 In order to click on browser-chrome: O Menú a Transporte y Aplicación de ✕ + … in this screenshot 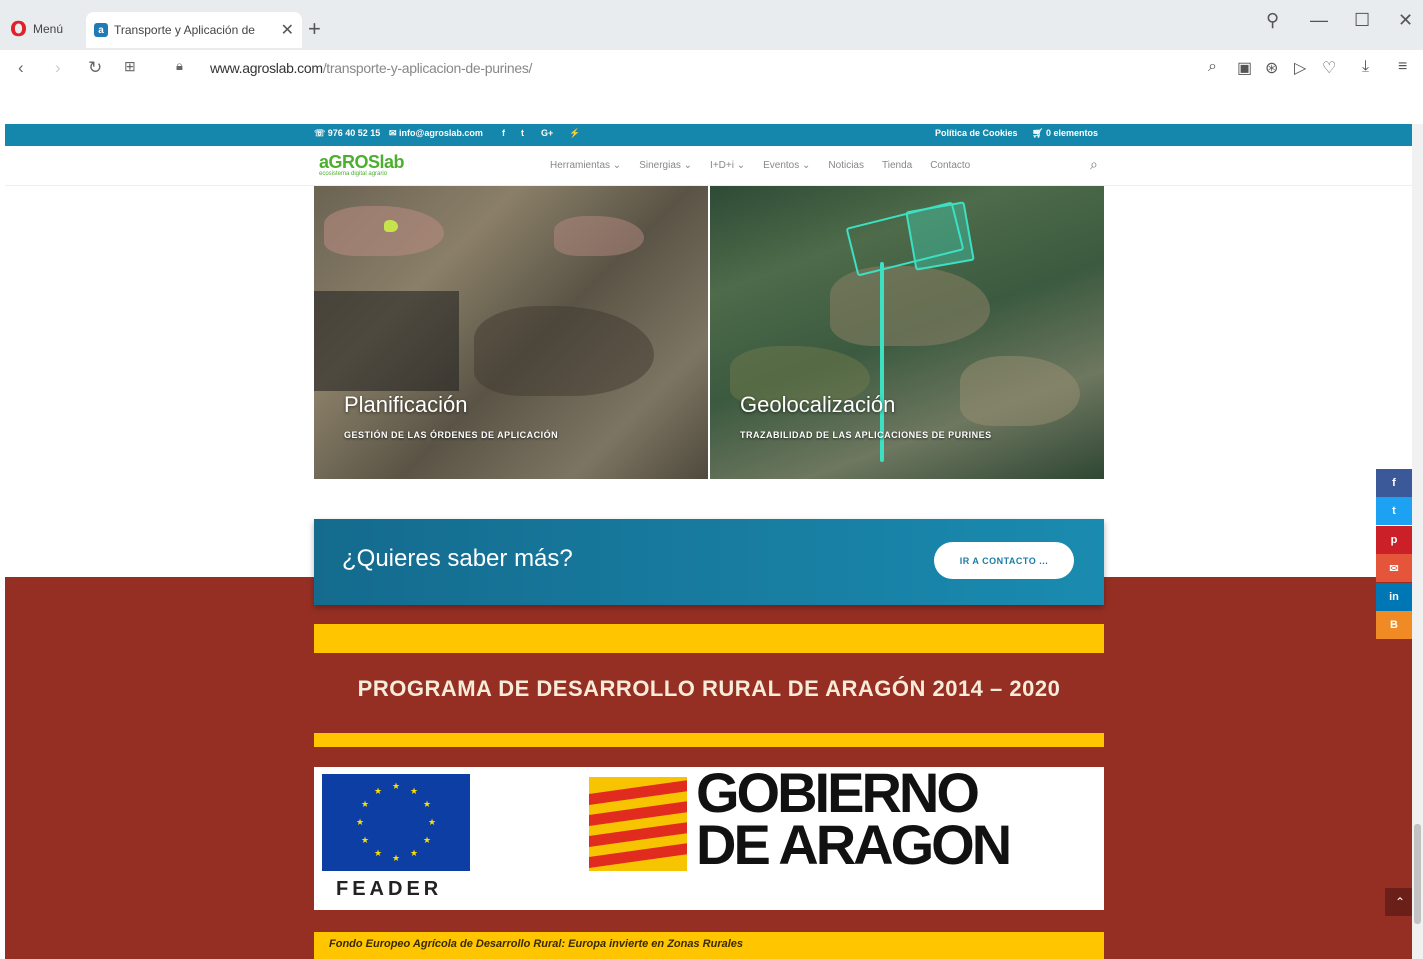, I will do `click(711, 62)`.